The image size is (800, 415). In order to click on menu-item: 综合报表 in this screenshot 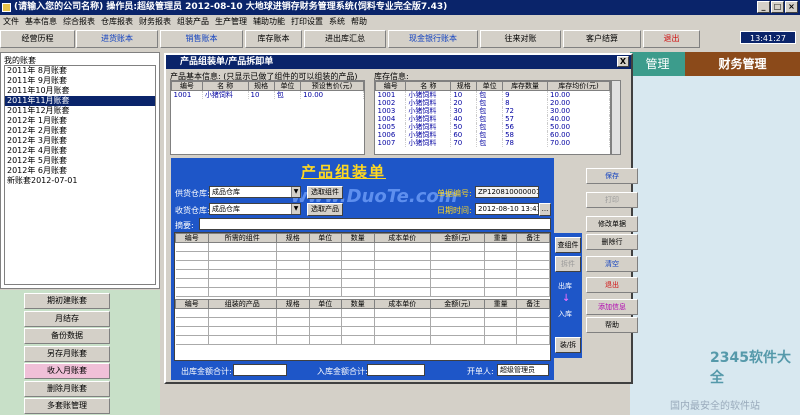, I will do `click(79, 21)`.